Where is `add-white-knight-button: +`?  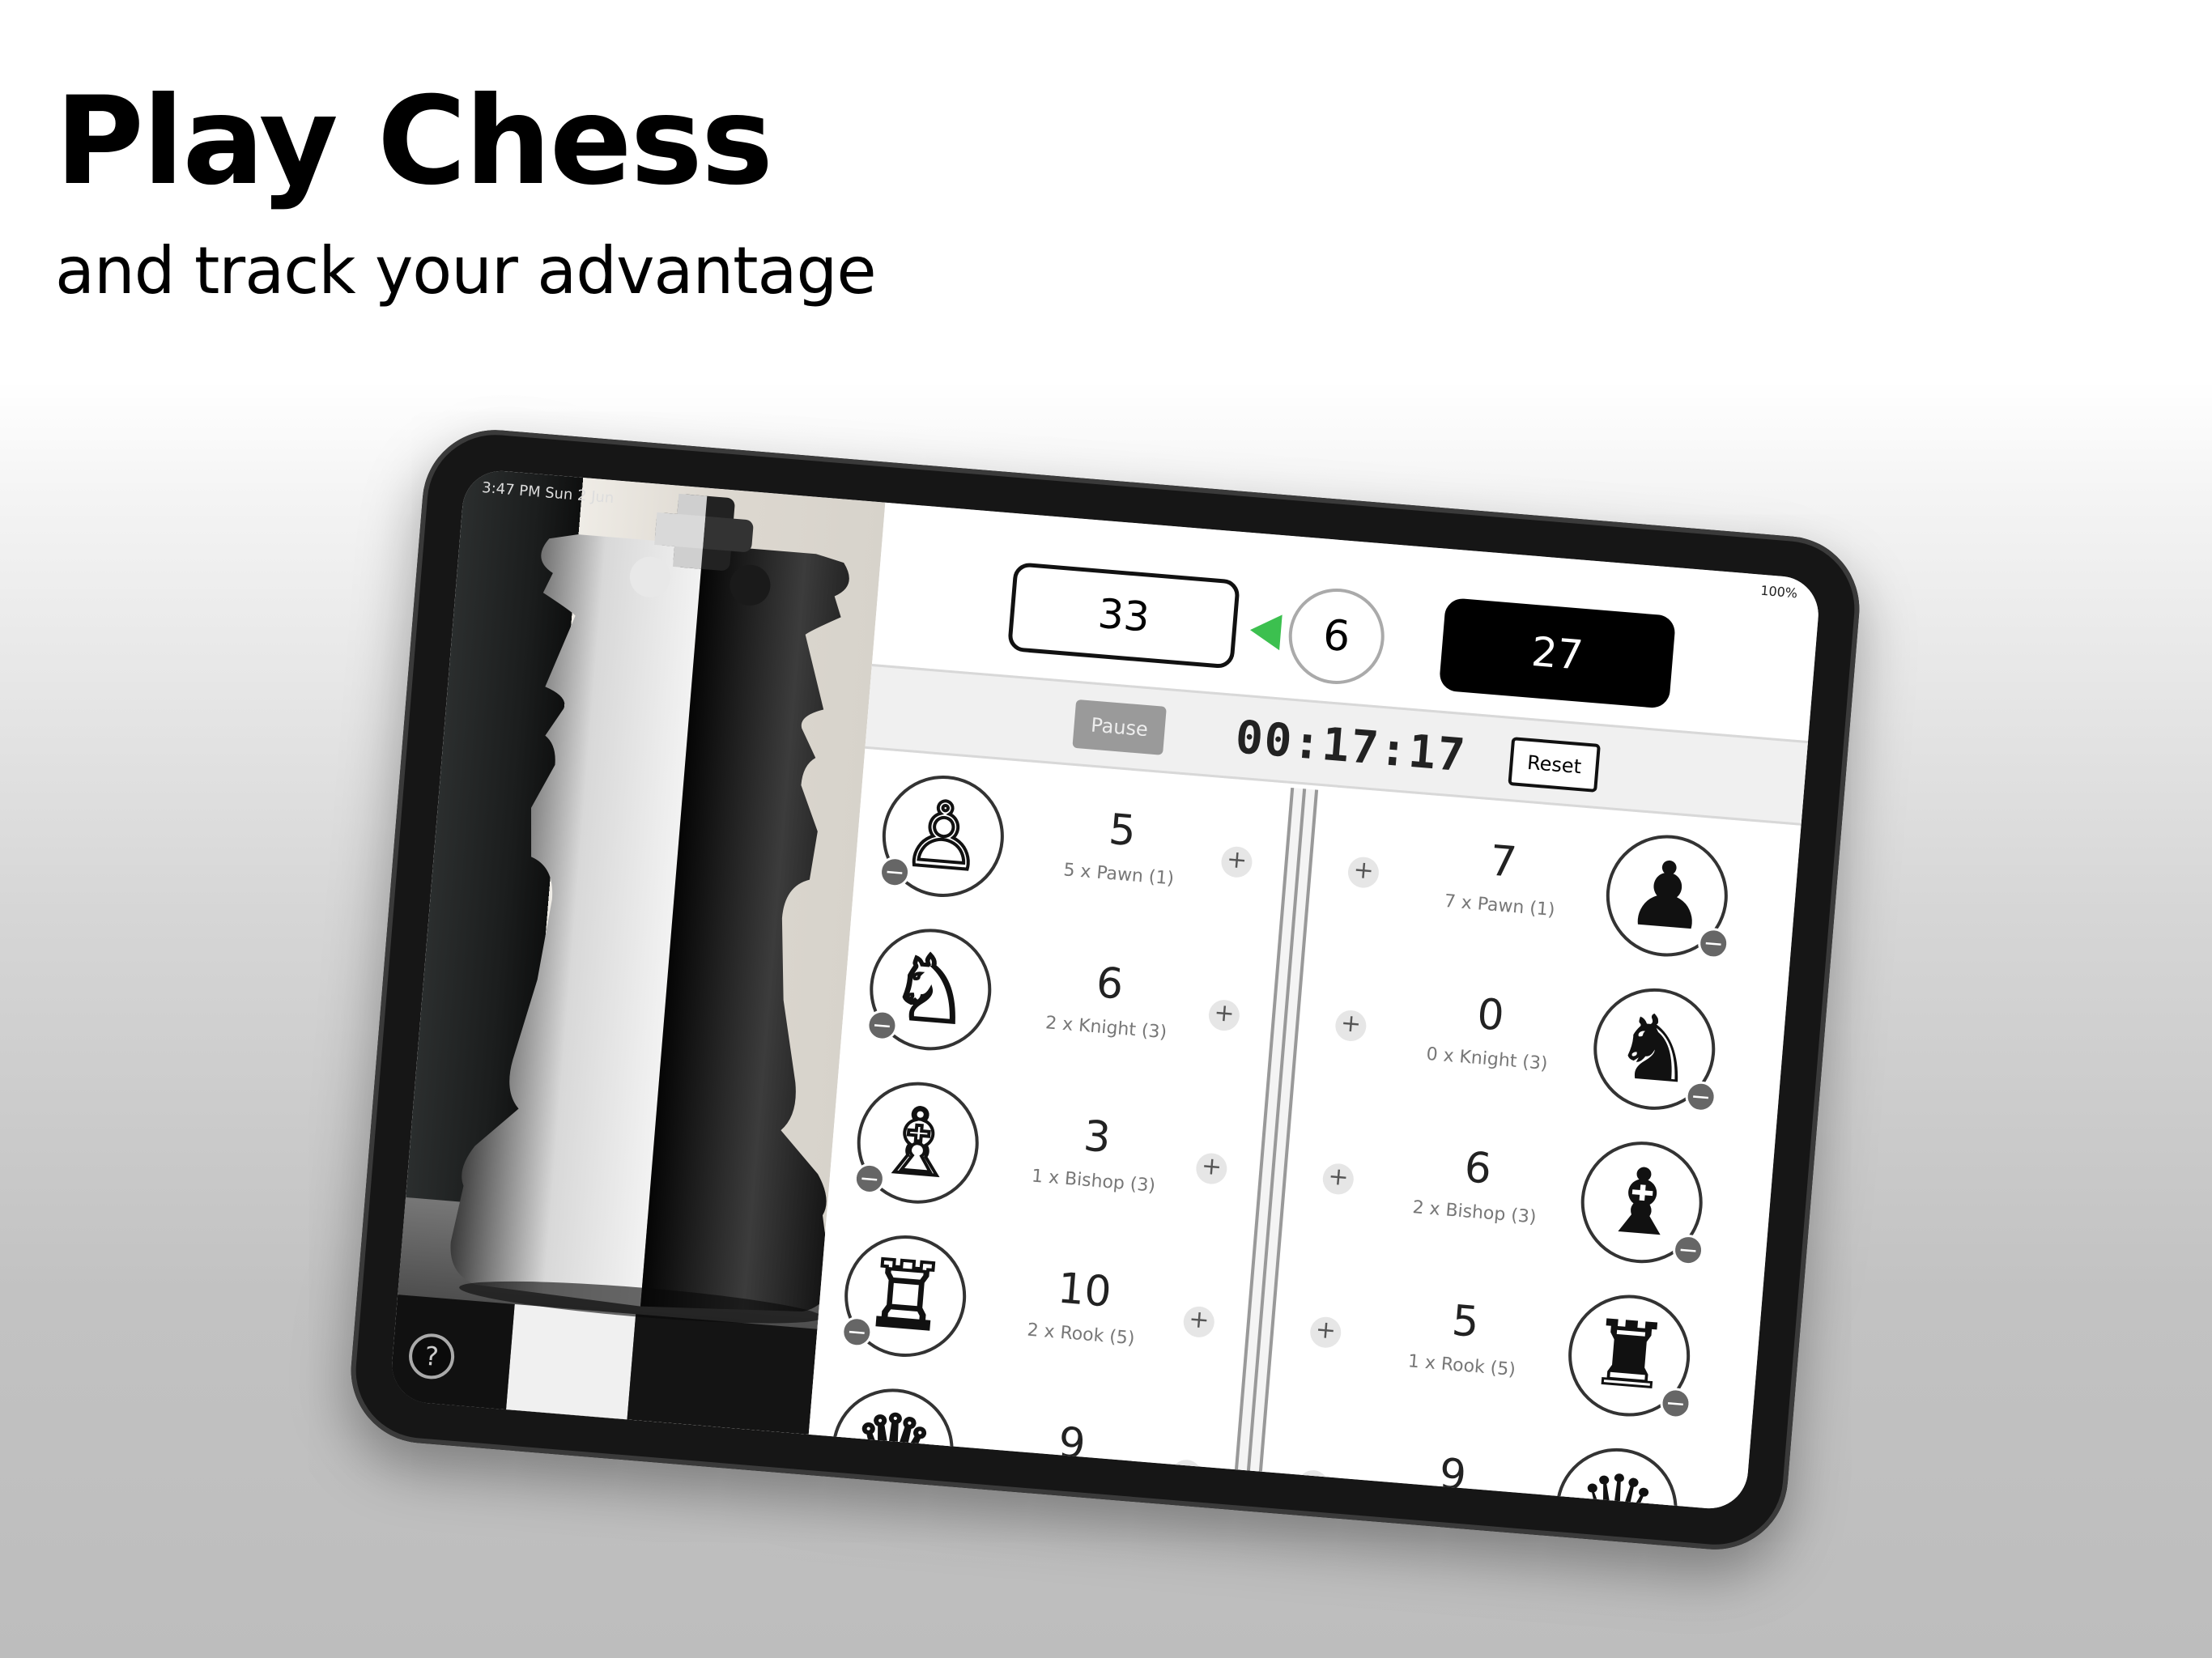
add-white-knight-button: + is located at coordinates (1224, 1015).